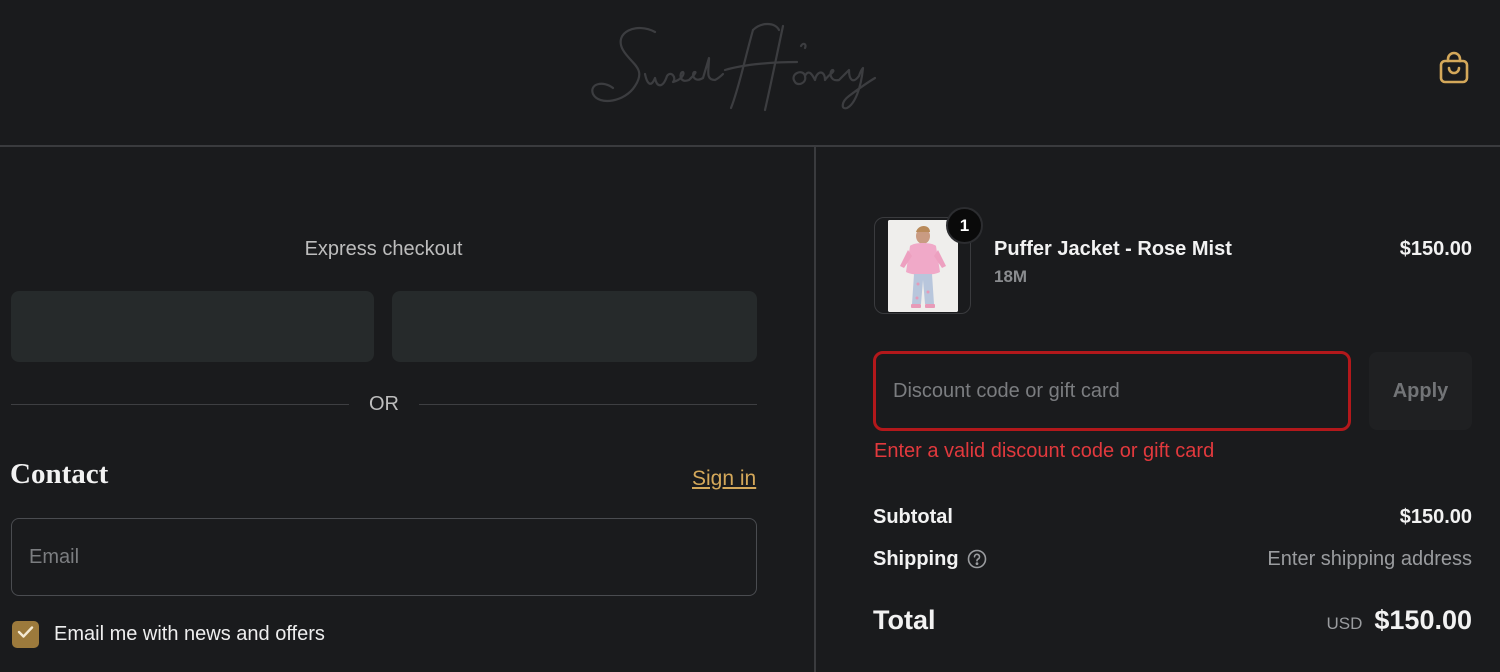  Describe the element at coordinates (1044, 451) in the screenshot. I see `discount-error-message: Enter a valid discount code or gift card` at that location.